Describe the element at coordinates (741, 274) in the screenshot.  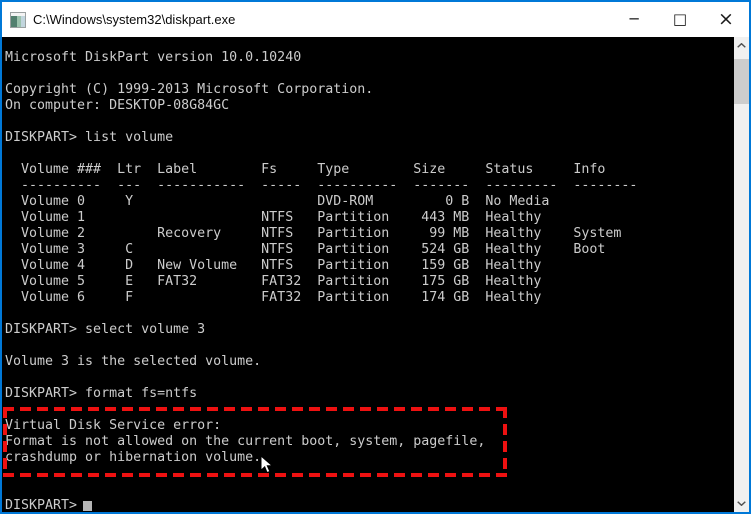
I see `vertical-scrollbar` at that location.